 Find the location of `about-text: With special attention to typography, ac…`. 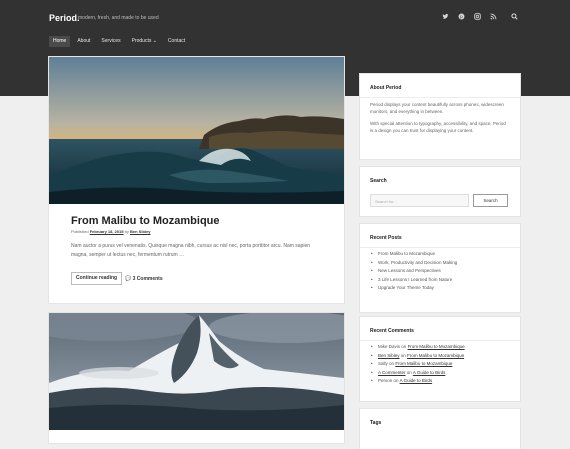

about-text: With special attention to typography, ac… is located at coordinates (438, 127).